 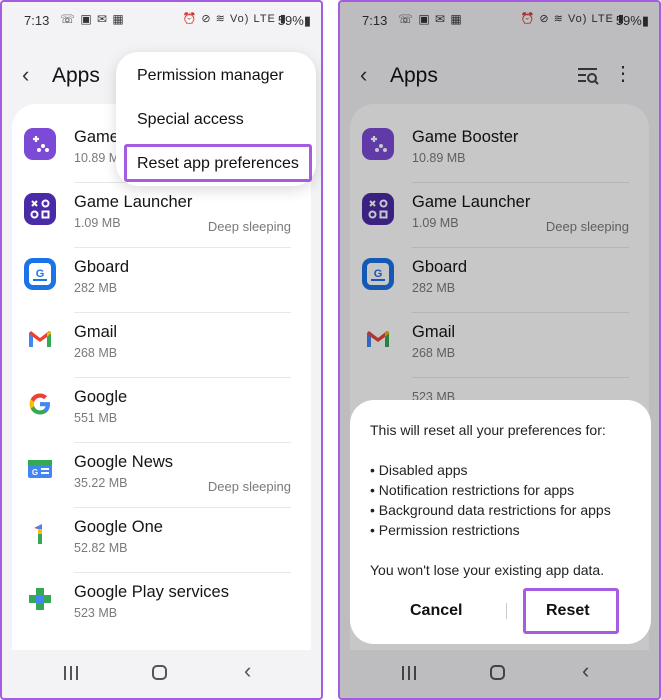 I want to click on app-name: Google News, so click(x=124, y=462).